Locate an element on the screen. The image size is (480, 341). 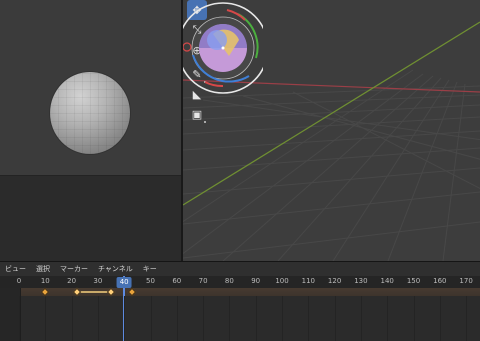
current-frame-indicator: 40 is located at coordinates (124, 282).